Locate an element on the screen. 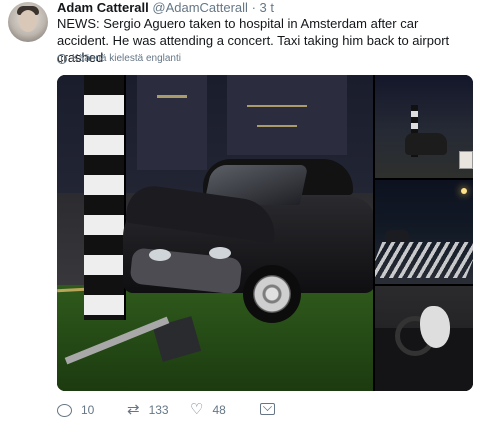  tweet-header: Adam Catterall @AdamCatterall · 3 t is located at coordinates (165, 8).